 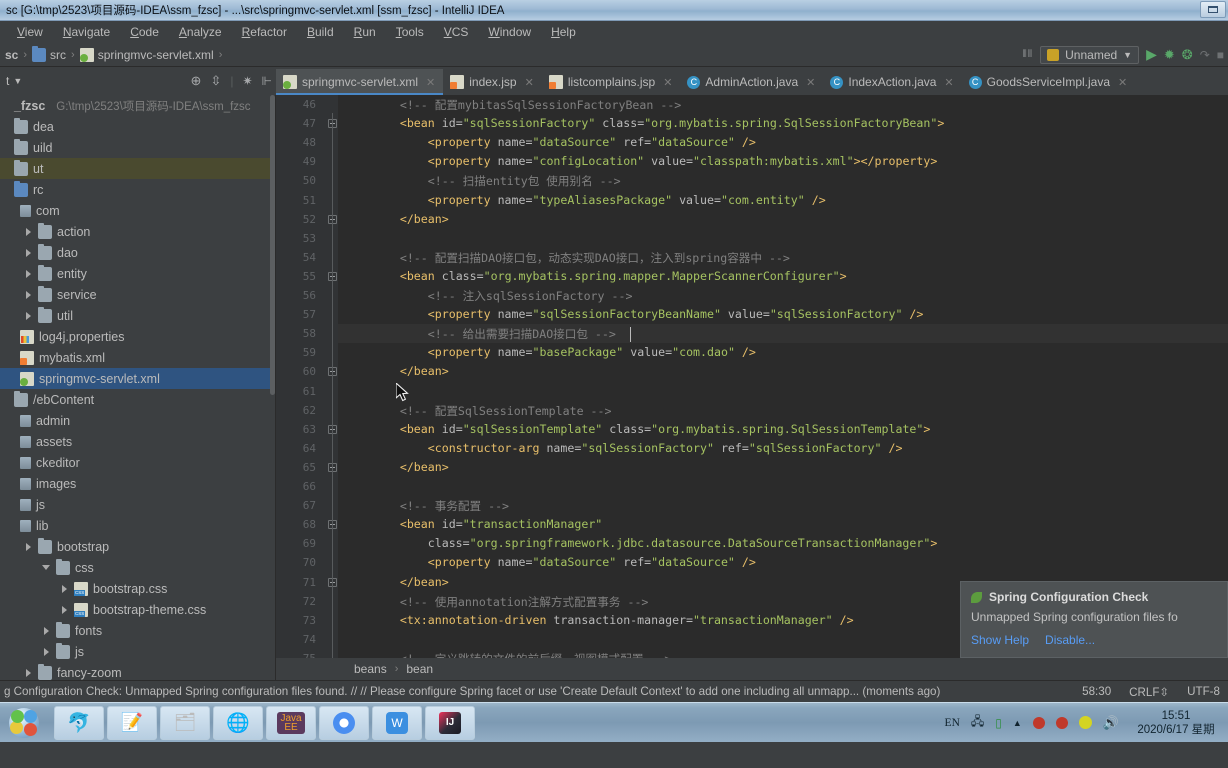 I want to click on restore-window-button, so click(x=1213, y=9).